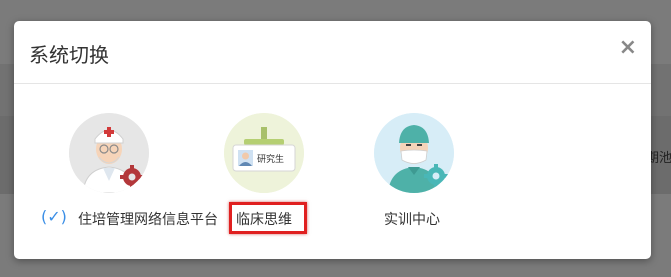 This screenshot has height=277, width=671. What do you see at coordinates (264, 219) in the screenshot?
I see `system-label: 临床思维` at bounding box center [264, 219].